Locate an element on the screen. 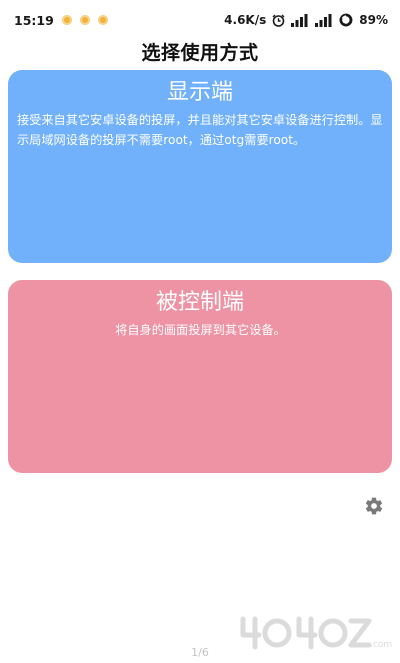 The width and height of the screenshot is (400, 663). display-mode-title: 显示端 is located at coordinates (199, 92).